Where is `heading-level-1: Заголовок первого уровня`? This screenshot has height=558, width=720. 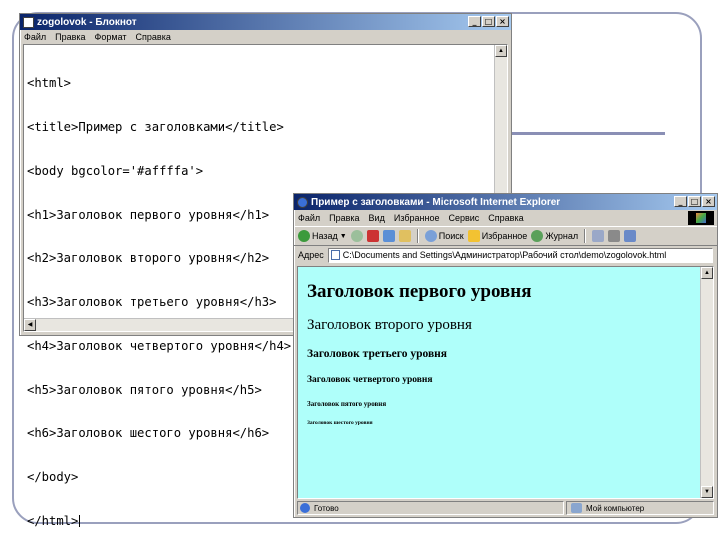
heading-level-1: Заголовок первого уровня is located at coordinates (419, 291).